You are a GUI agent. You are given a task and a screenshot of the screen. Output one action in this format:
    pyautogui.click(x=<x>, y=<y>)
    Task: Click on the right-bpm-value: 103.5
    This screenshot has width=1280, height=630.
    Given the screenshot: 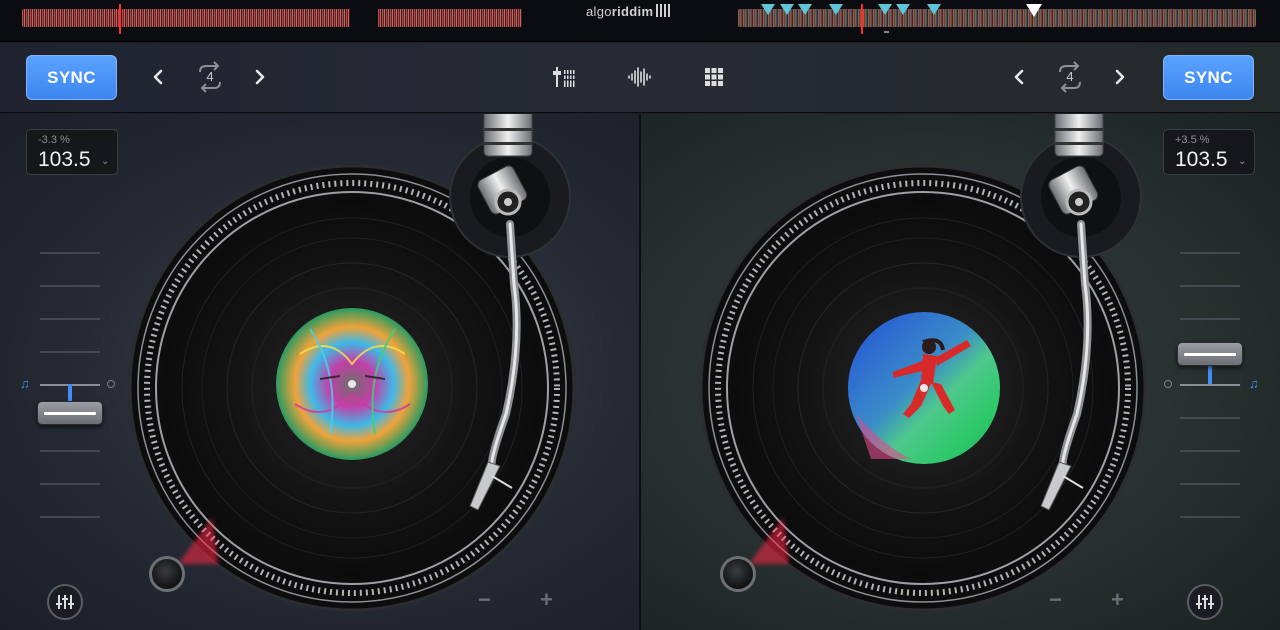 What is the action you would take?
    pyautogui.click(x=1201, y=159)
    